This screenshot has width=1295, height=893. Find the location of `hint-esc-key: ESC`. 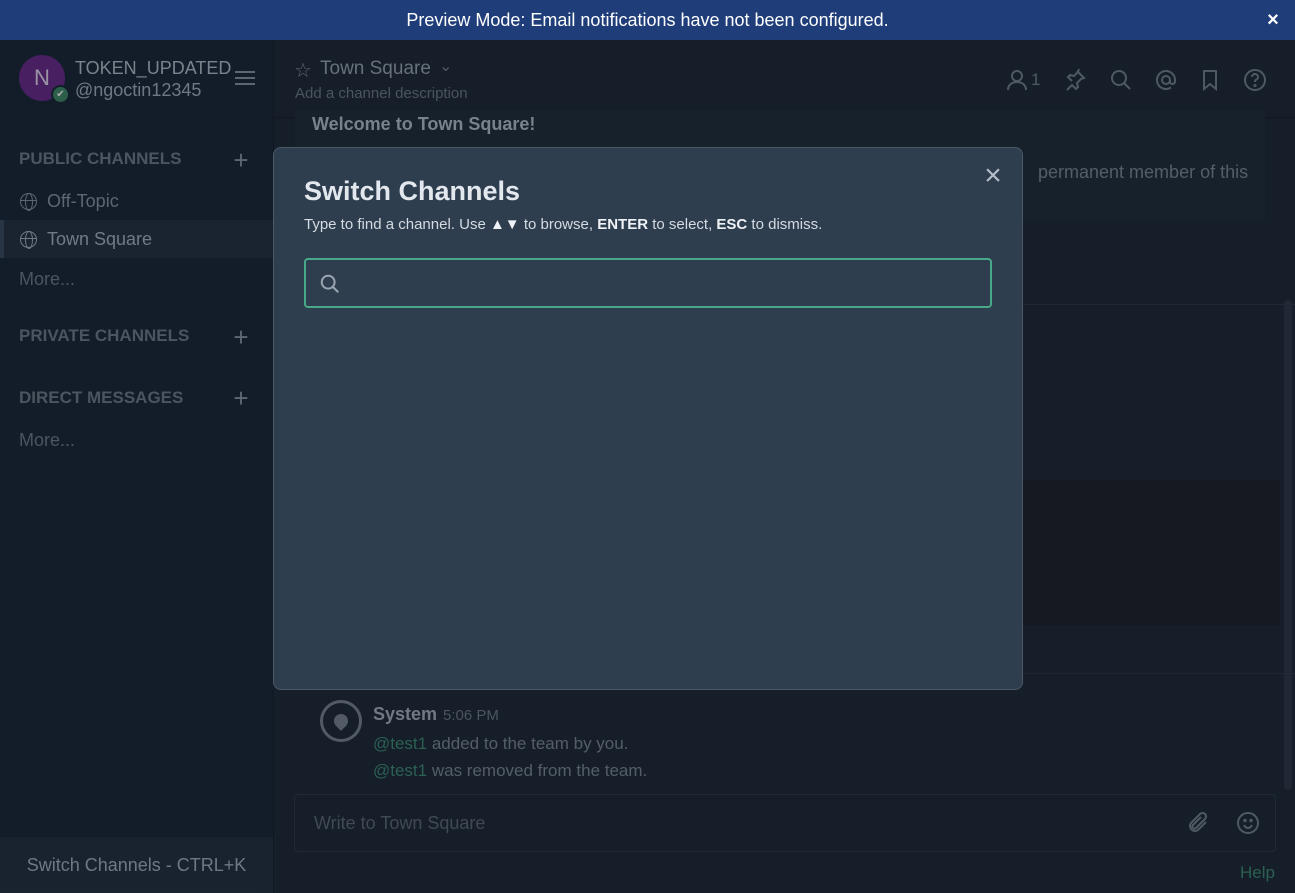

hint-esc-key: ESC is located at coordinates (732, 224).